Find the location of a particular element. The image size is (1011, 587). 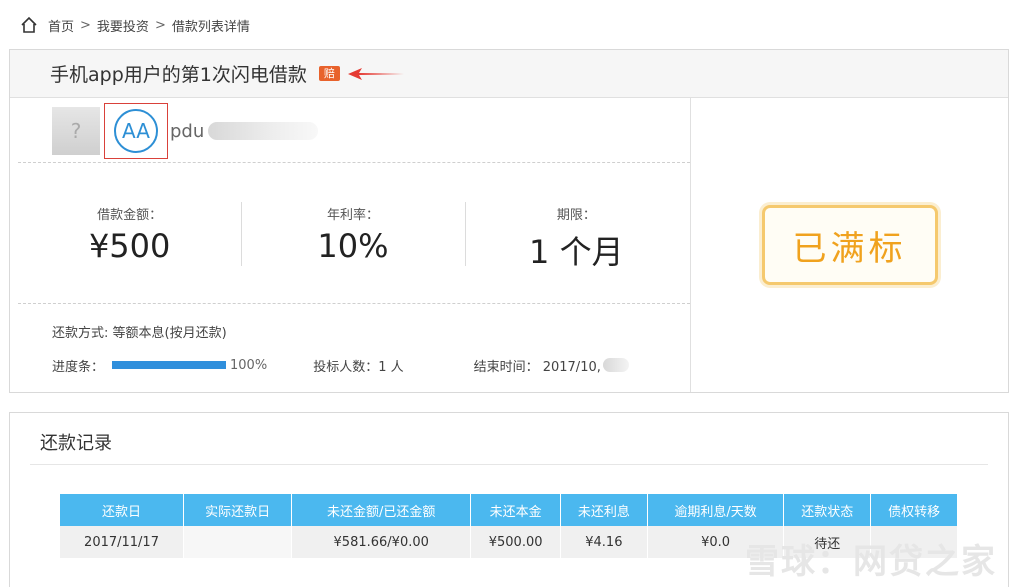

home-icon is located at coordinates (29, 25).